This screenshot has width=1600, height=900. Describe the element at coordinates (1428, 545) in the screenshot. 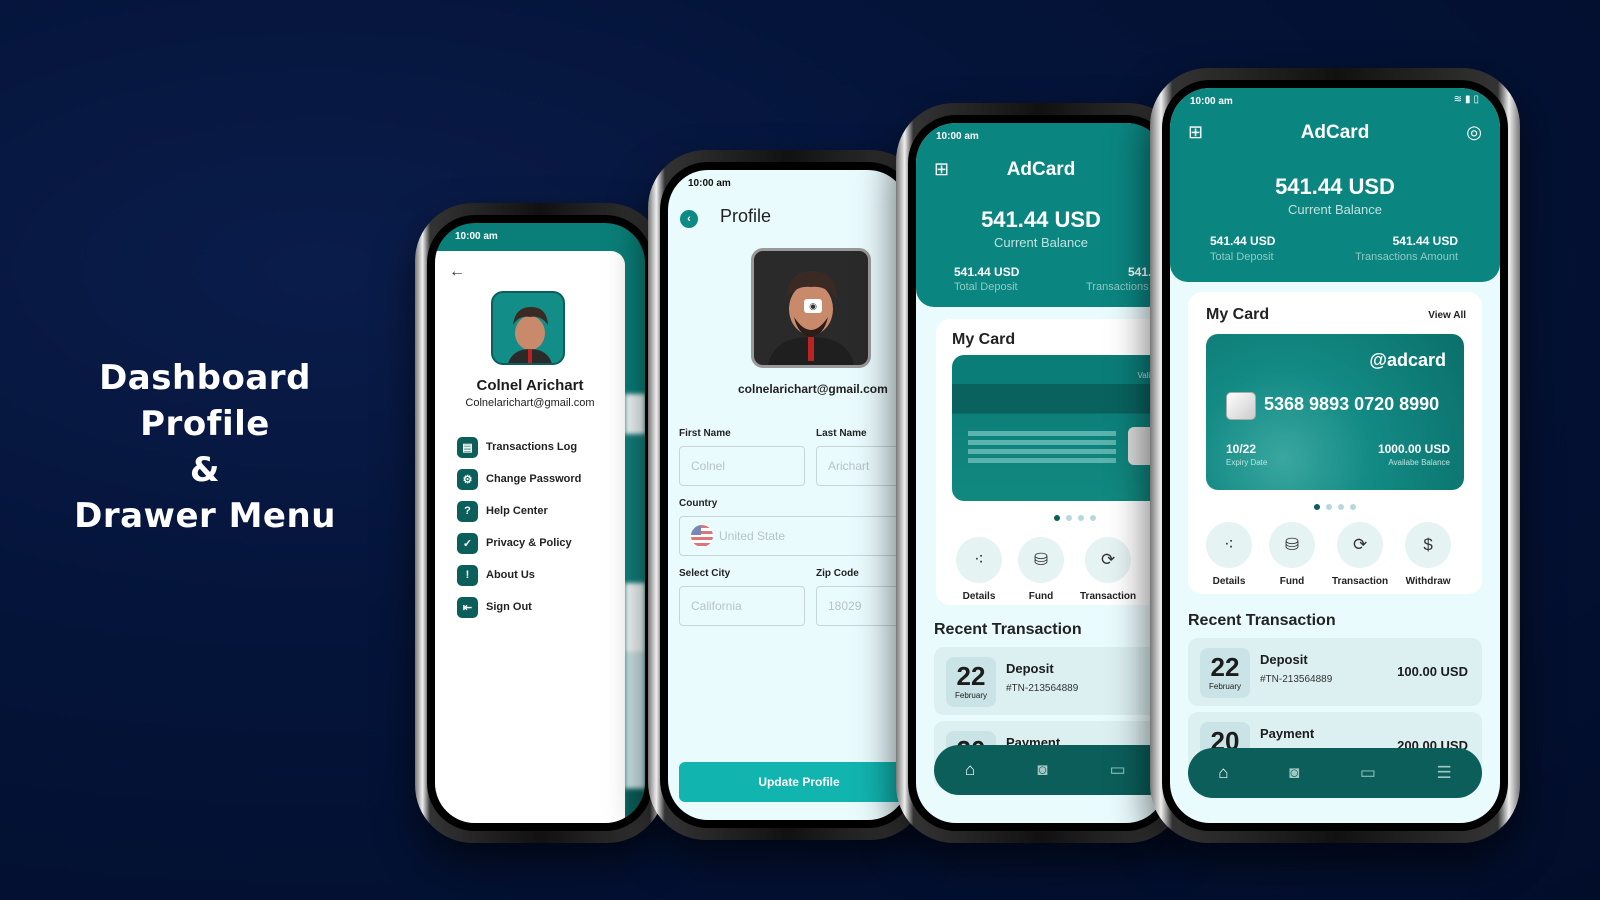

I see `withdraw-dollar-icon: $` at that location.